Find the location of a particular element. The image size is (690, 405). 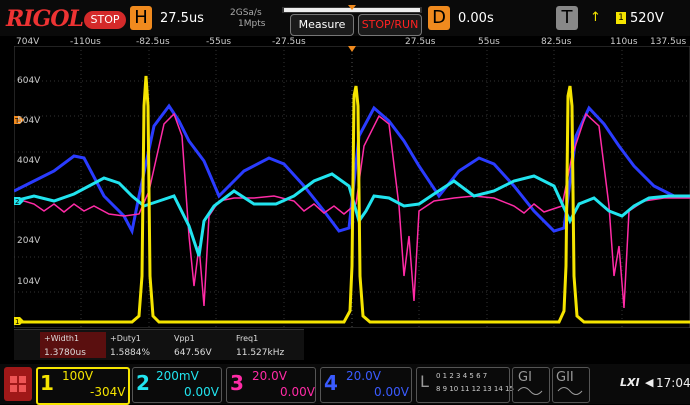

delay-menu-button: D is located at coordinates (439, 18).